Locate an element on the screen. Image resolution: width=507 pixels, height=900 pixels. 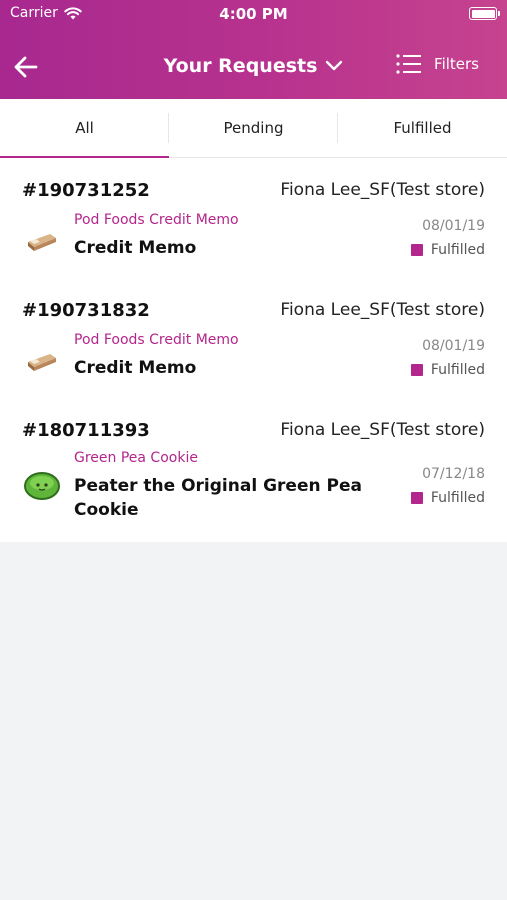
order-number: #180711393 is located at coordinates (86, 430).